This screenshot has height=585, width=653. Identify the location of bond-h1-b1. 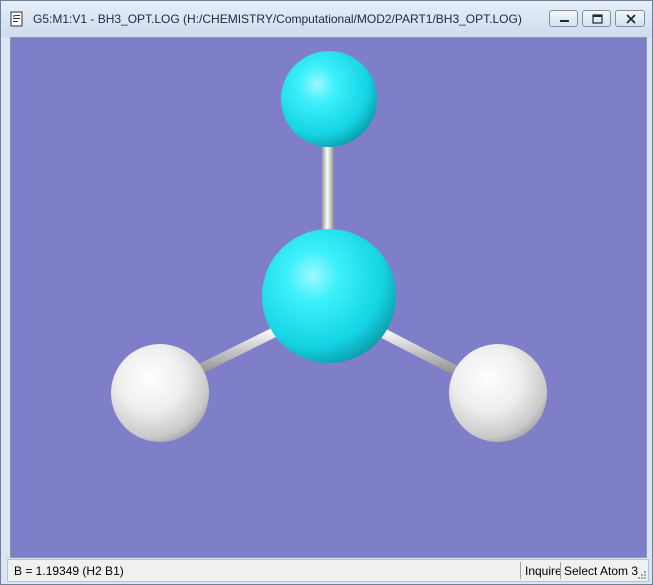
(328, 188).